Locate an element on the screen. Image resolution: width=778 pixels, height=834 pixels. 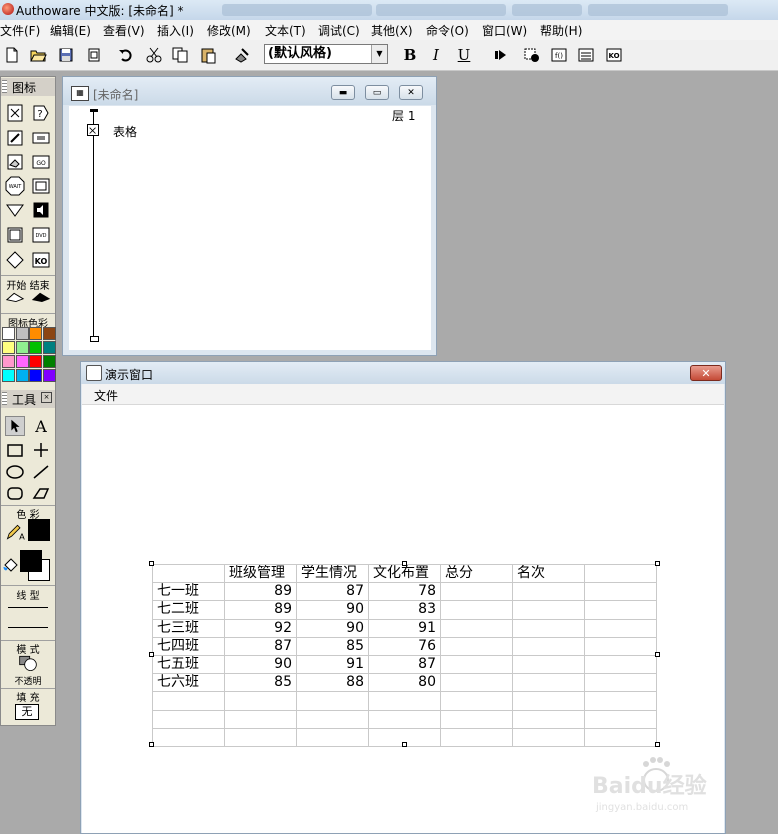
table-cell: 80 is located at coordinates (404, 683).